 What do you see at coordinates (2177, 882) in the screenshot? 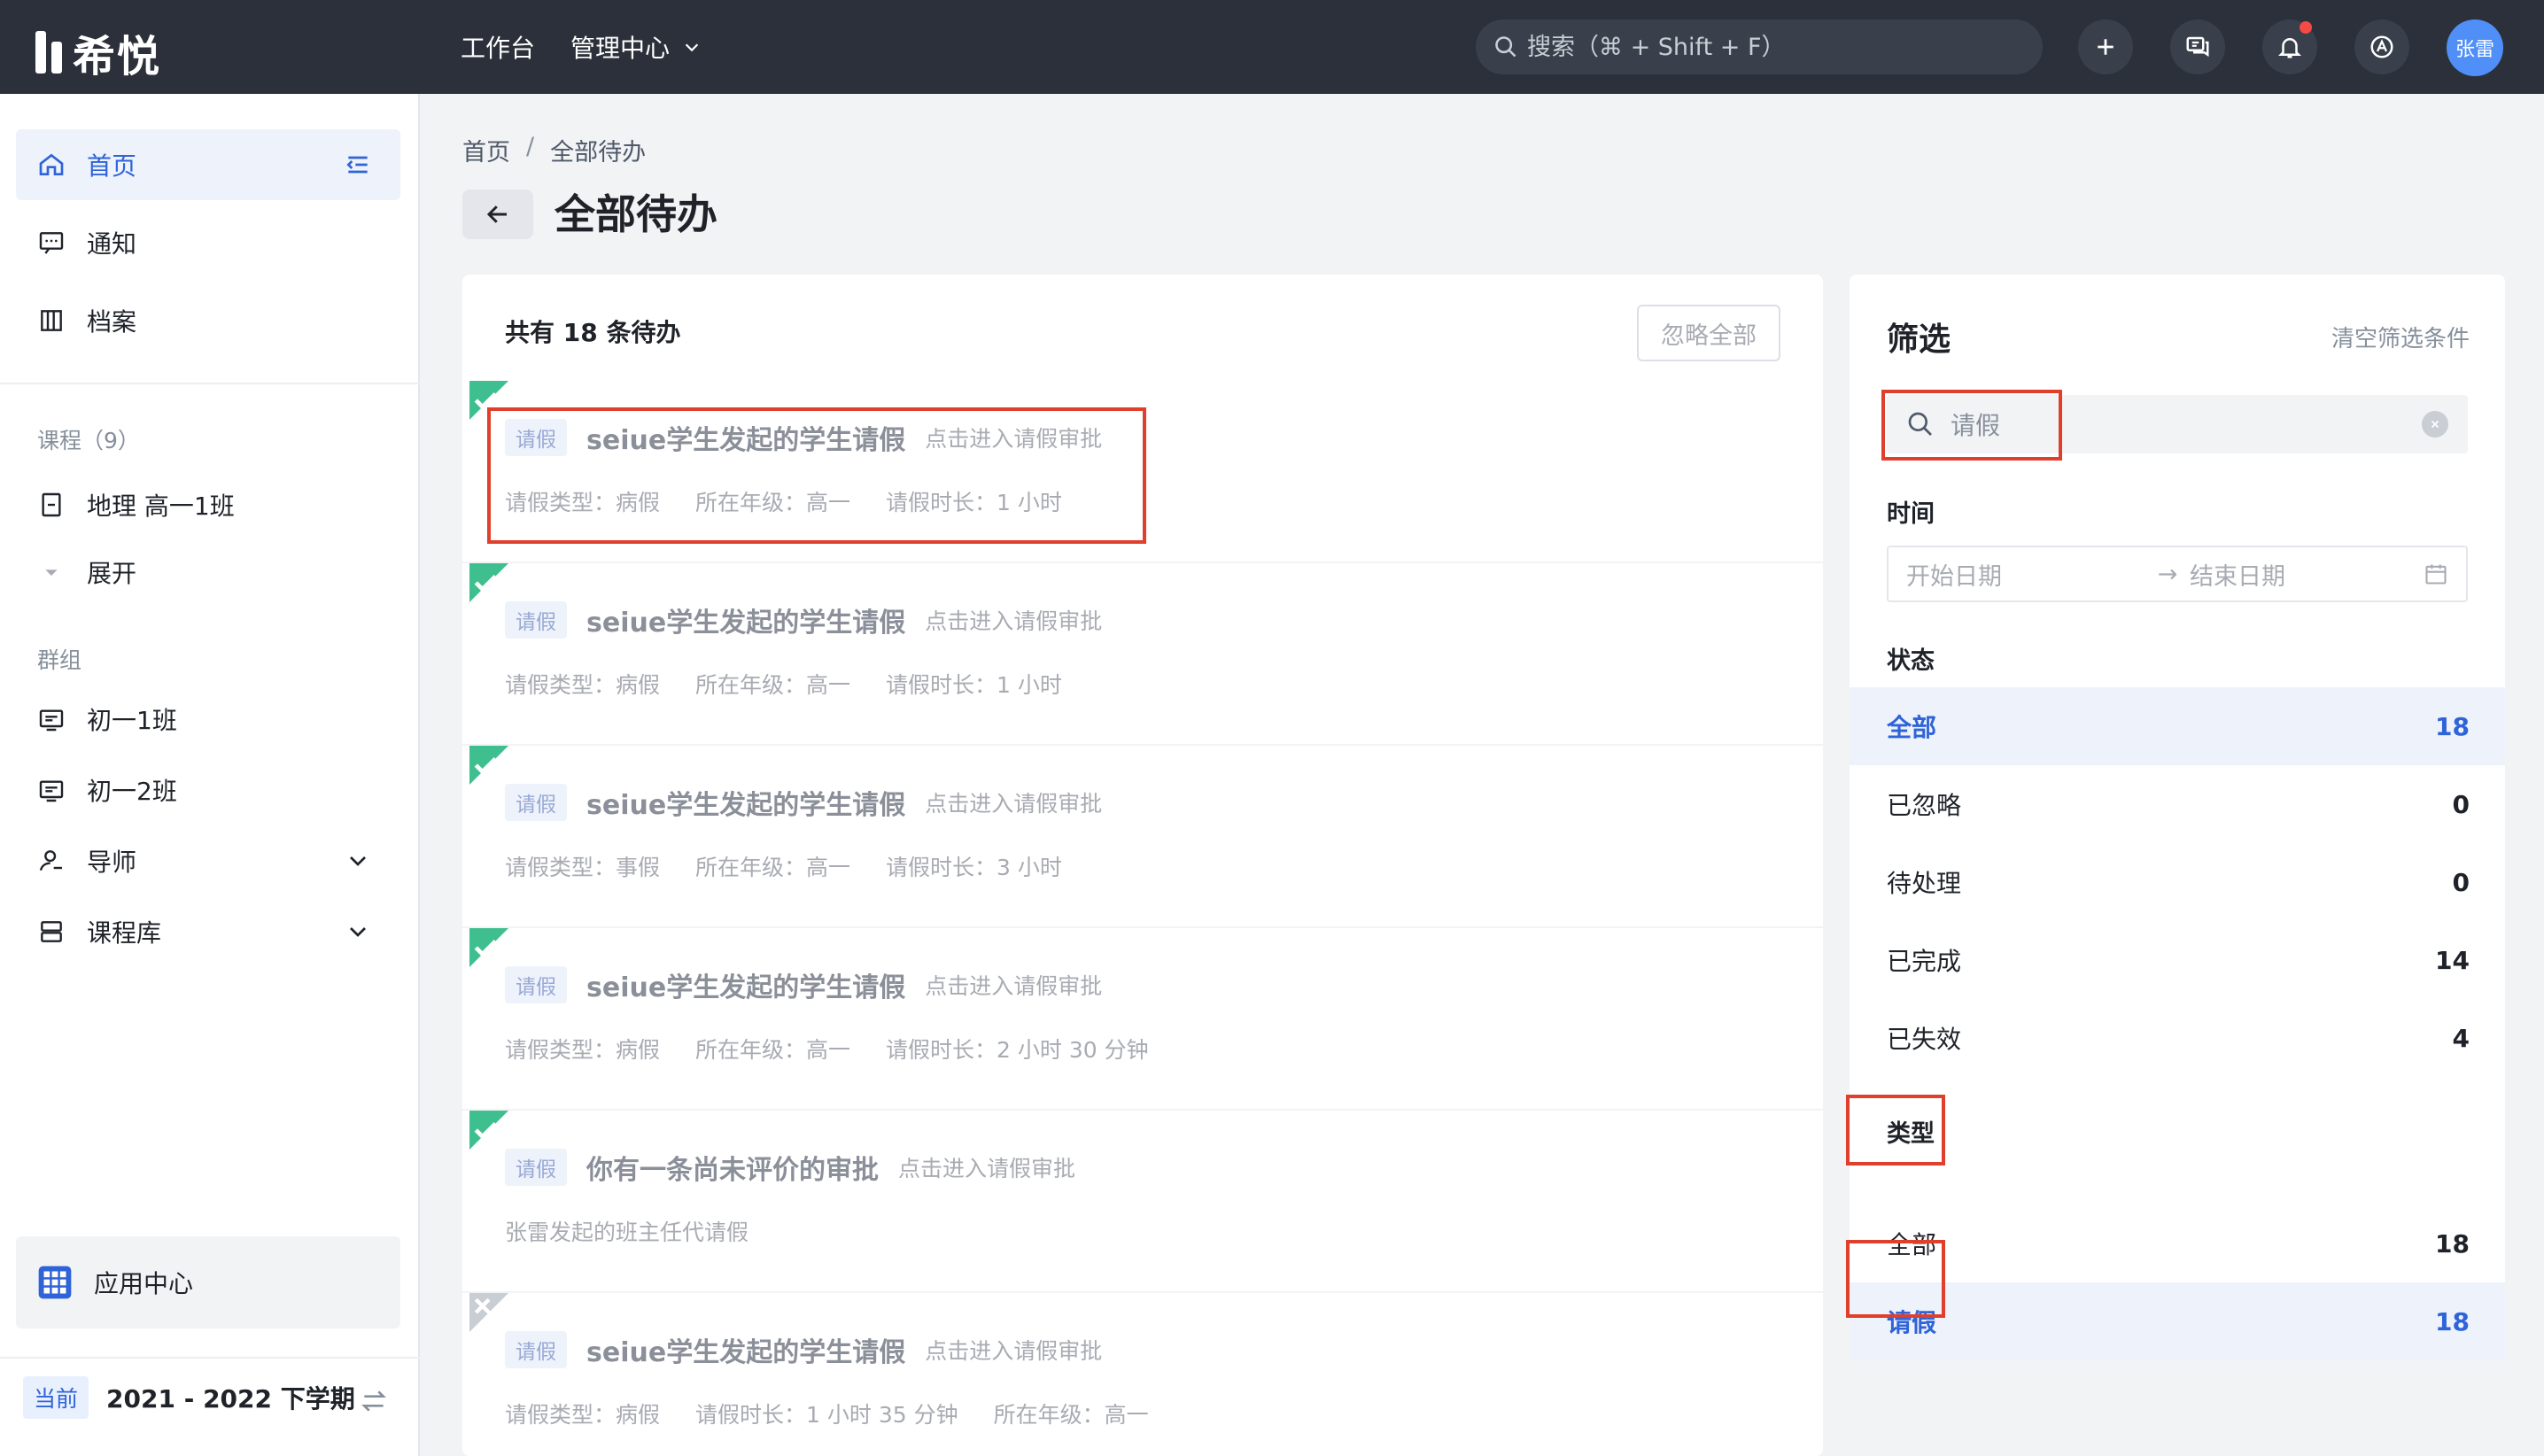
I see `status-filter-option: 待处理 0` at bounding box center [2177, 882].